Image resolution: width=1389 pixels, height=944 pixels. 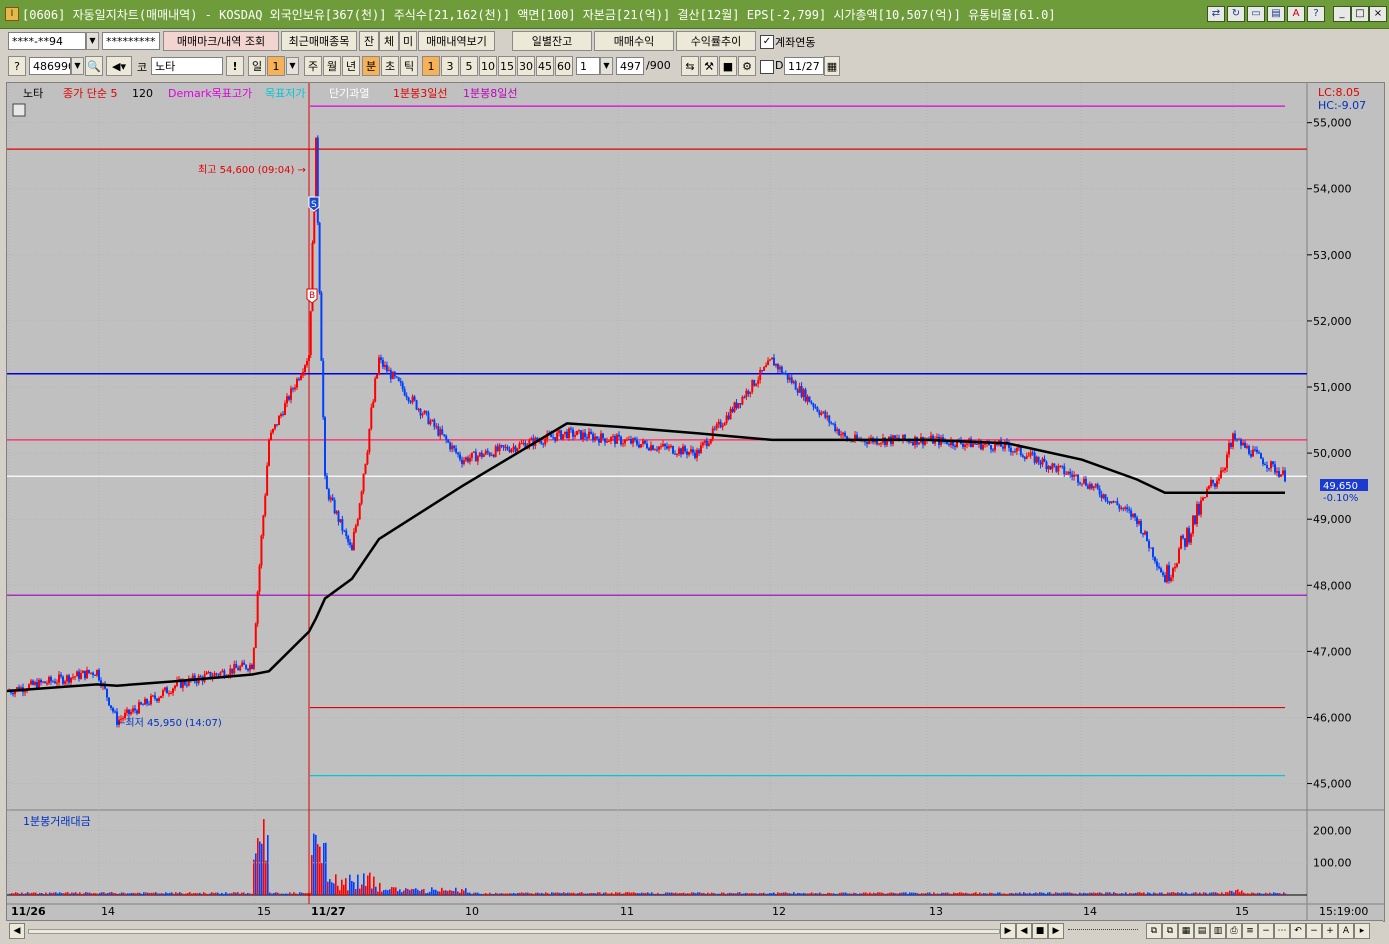 I want to click on list-icon: ≡, so click(x=1250, y=931).